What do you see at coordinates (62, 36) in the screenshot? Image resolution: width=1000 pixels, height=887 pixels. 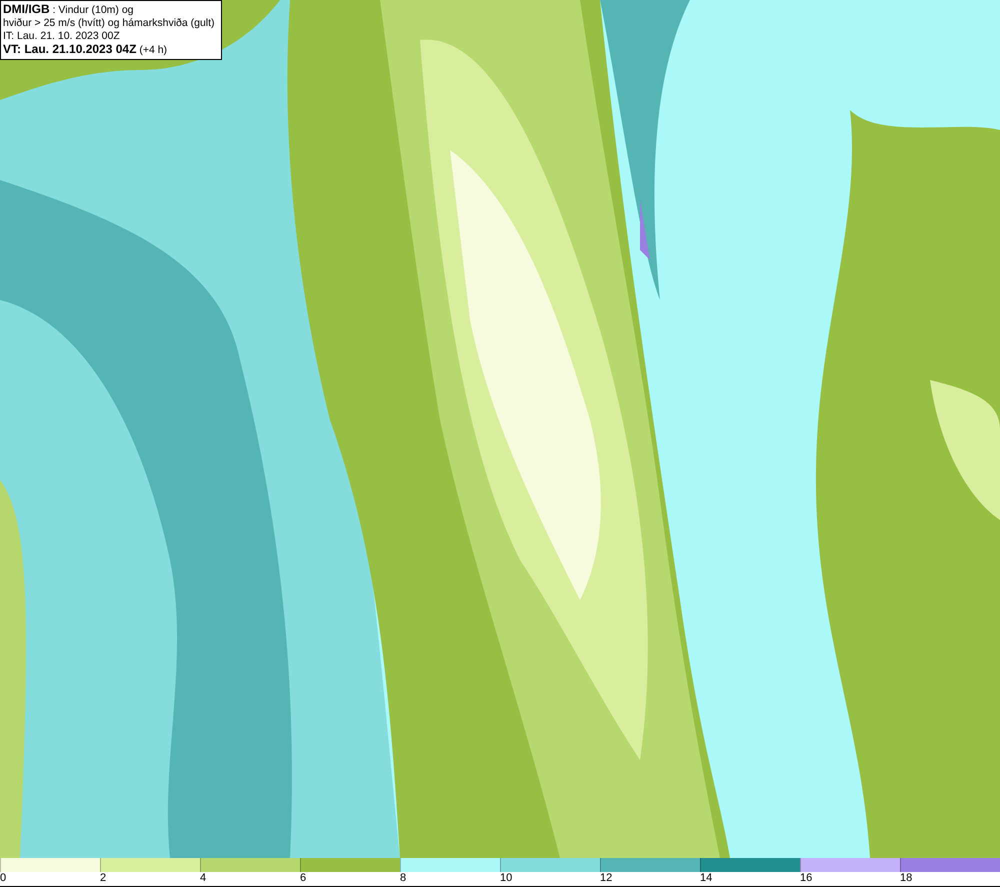 I see `title-line: IT: Lau. 21. 10. 2023 00Z` at bounding box center [62, 36].